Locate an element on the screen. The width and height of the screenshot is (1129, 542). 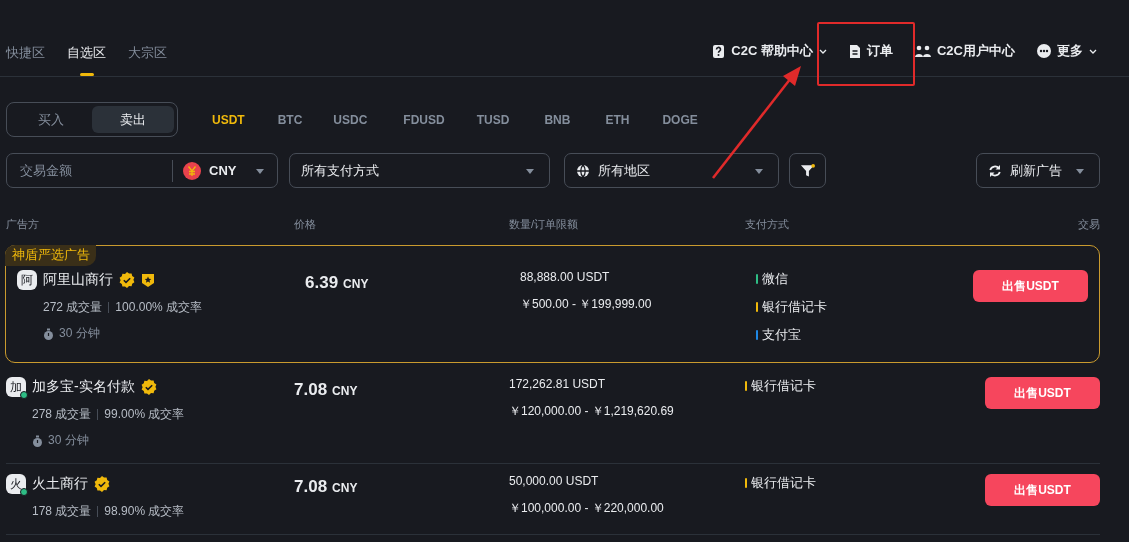
trade-count: 178 成交量 is located at coordinates (62, 511).